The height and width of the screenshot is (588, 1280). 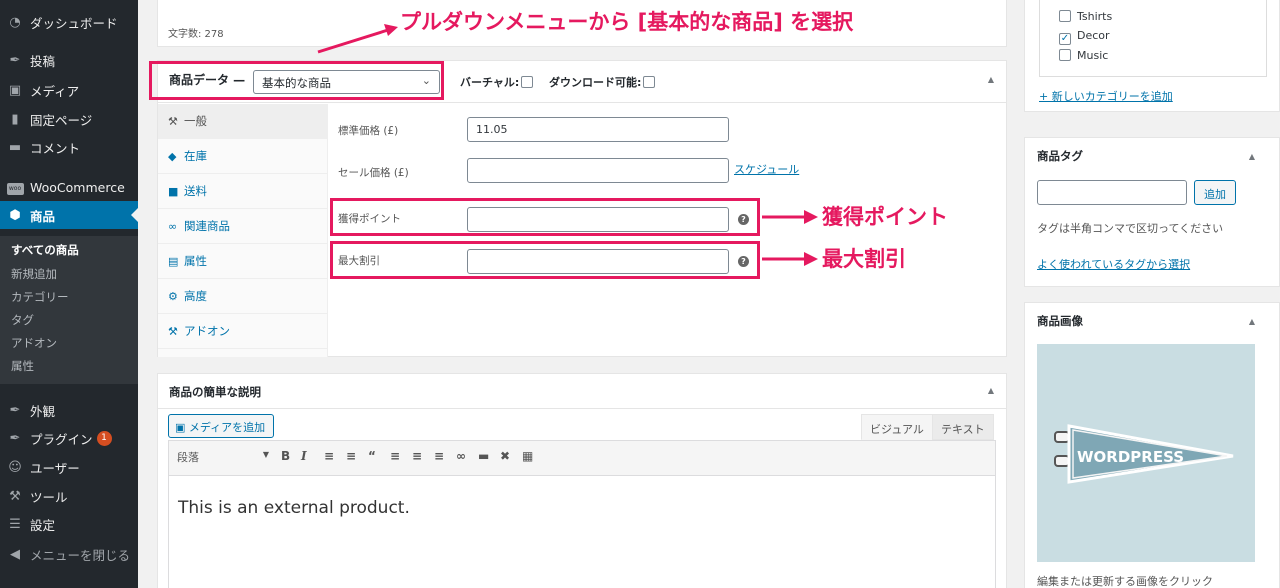 What do you see at coordinates (885, 217) in the screenshot?
I see `annotation-points: 獲得ポイント` at bounding box center [885, 217].